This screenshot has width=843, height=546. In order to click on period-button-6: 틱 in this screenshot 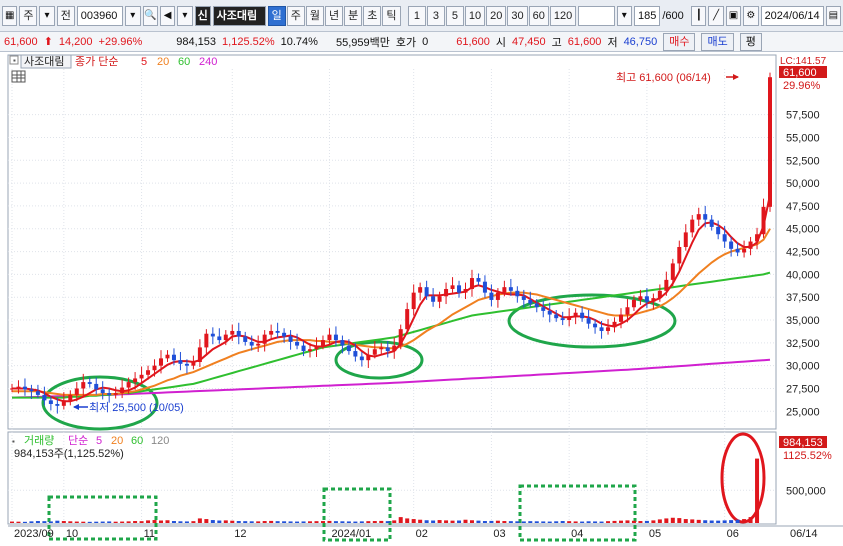, I will do `click(391, 15)`.